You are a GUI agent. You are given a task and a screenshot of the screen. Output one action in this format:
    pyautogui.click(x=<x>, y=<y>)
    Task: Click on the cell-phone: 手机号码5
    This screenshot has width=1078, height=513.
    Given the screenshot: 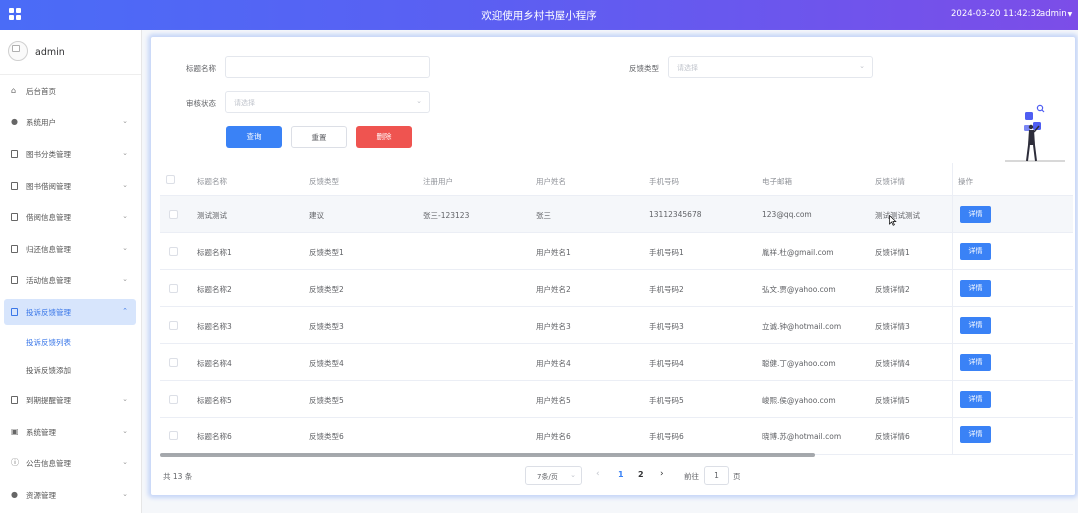 What is the action you would take?
    pyautogui.click(x=666, y=400)
    